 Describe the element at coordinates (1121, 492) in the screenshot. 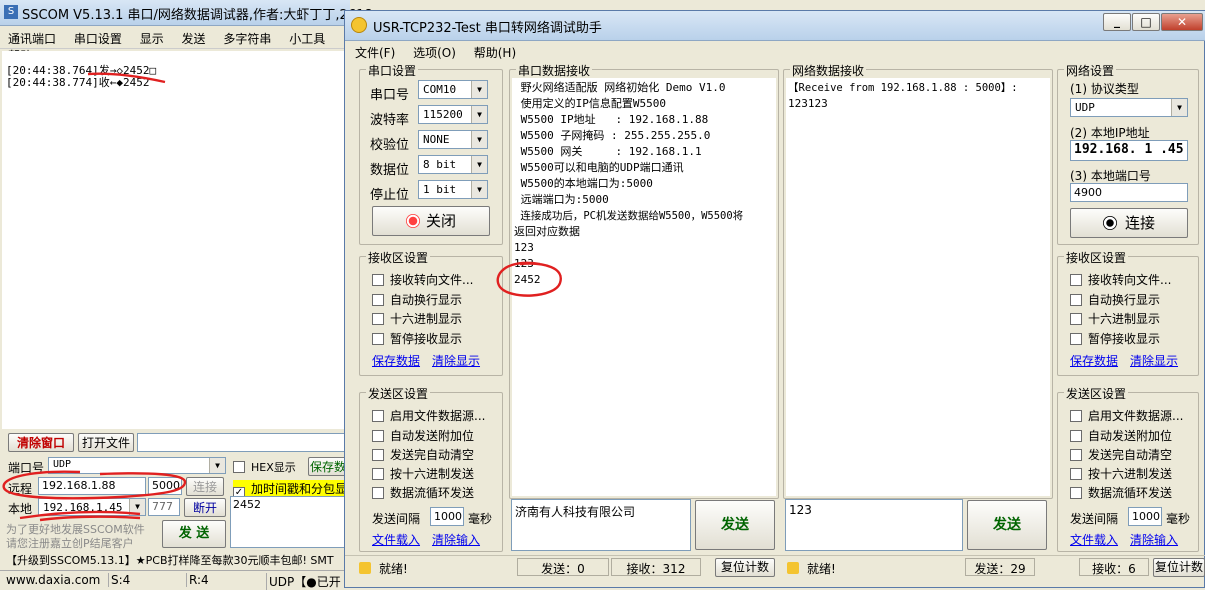

I see `net-loop-send-checkbox: 数据流循环发送` at that location.